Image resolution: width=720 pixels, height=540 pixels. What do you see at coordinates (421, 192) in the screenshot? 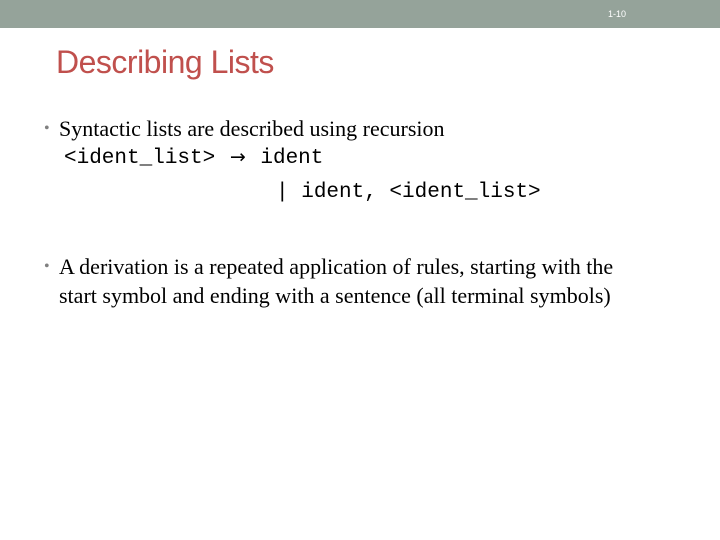
I see `grammar-rhs-2: ident, <ident_list>` at bounding box center [421, 192].